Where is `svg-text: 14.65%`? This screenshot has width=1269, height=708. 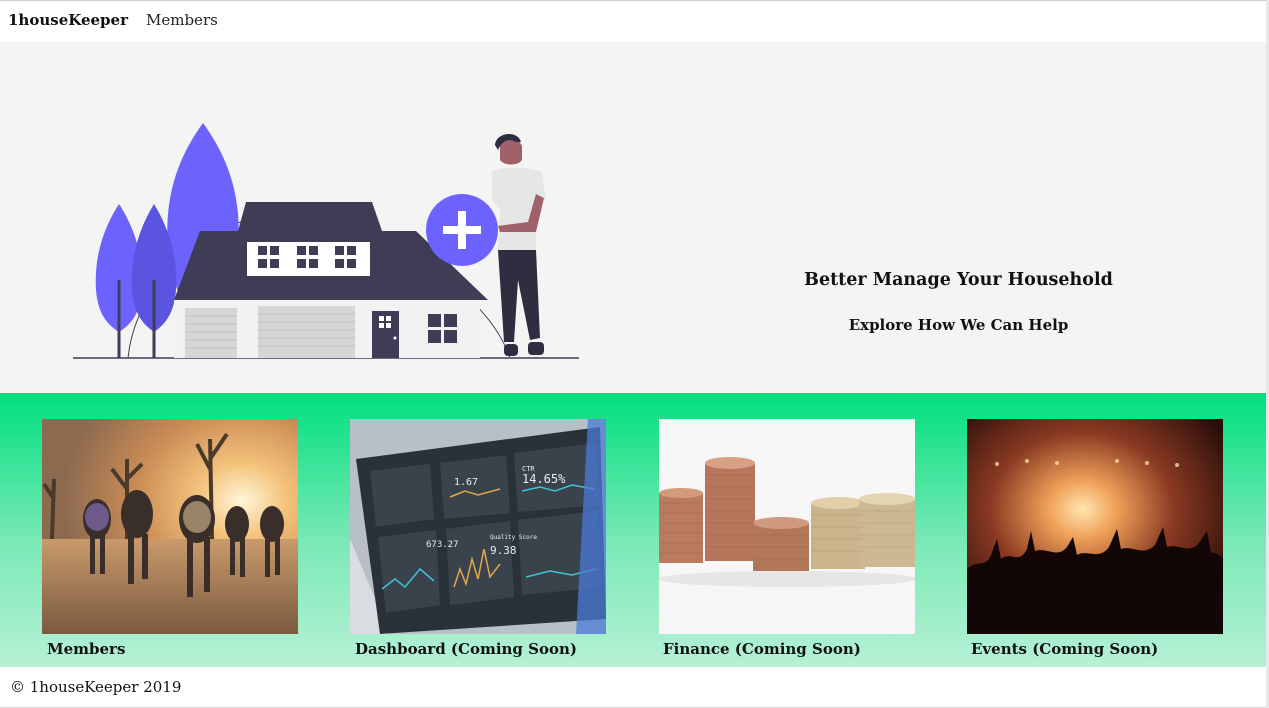 svg-text: 14.65% is located at coordinates (544, 479).